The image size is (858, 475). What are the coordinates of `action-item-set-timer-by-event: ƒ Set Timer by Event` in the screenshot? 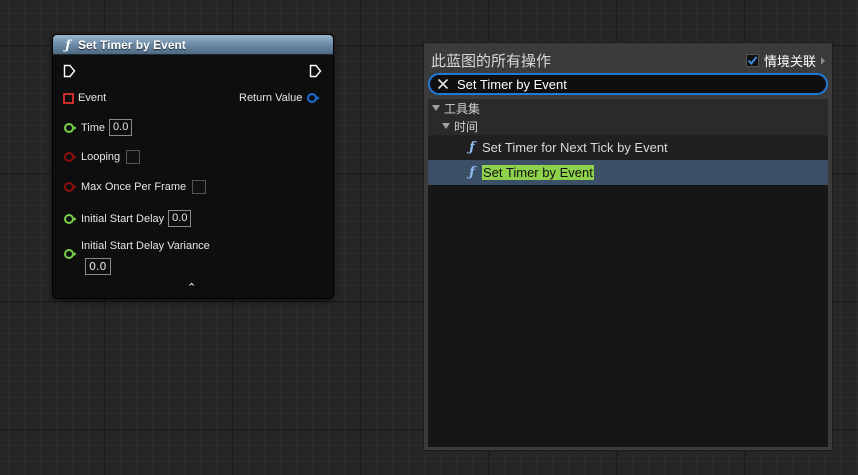 It's located at (628, 172).